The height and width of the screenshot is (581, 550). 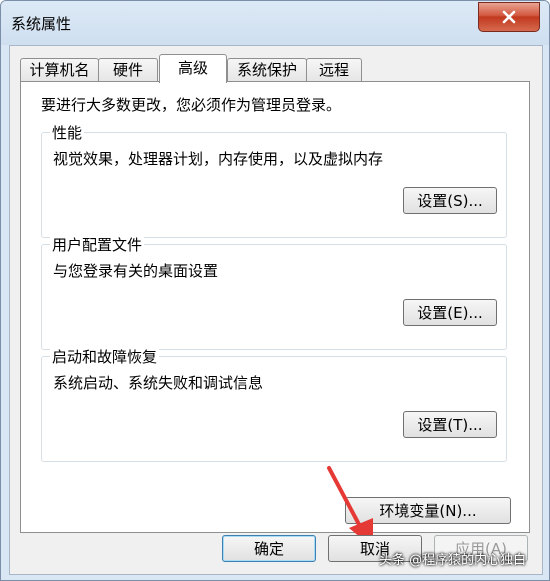 What do you see at coordinates (218, 159) in the screenshot?
I see `performance-description: 视觉效果，处理器计划，内存使用，以及虚拟内存` at bounding box center [218, 159].